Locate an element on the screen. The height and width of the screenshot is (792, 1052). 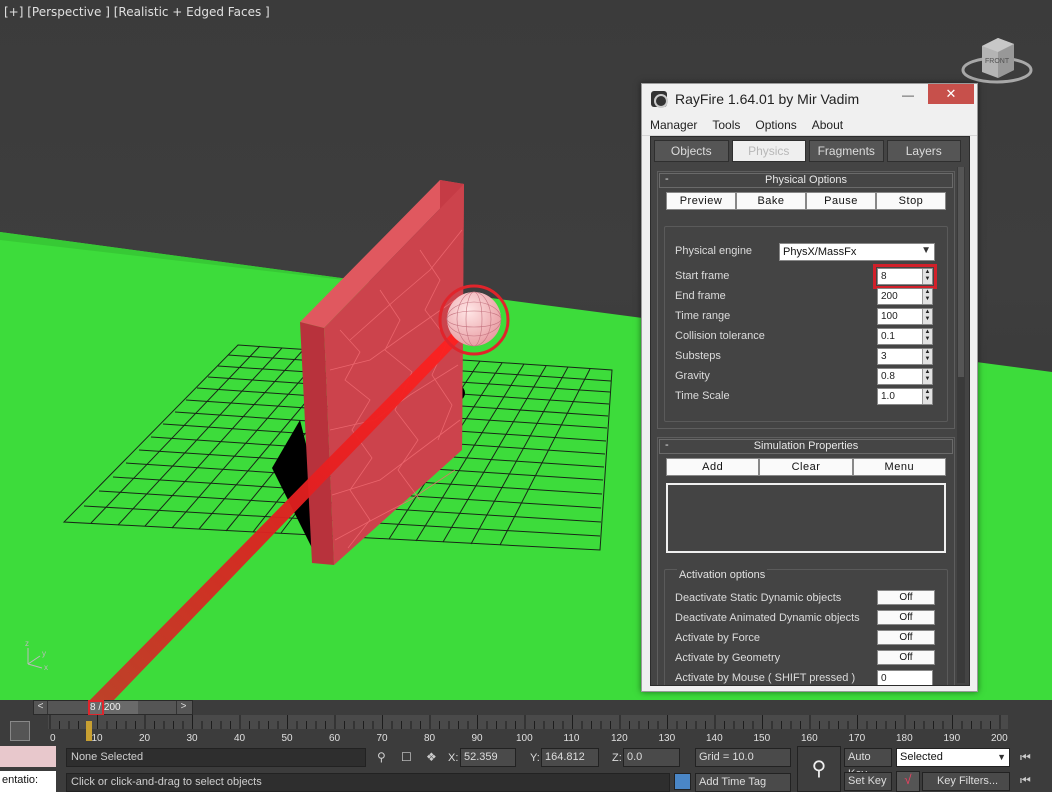
simulation-properties-header: - Simulation Properties is located at coordinates (806, 446).